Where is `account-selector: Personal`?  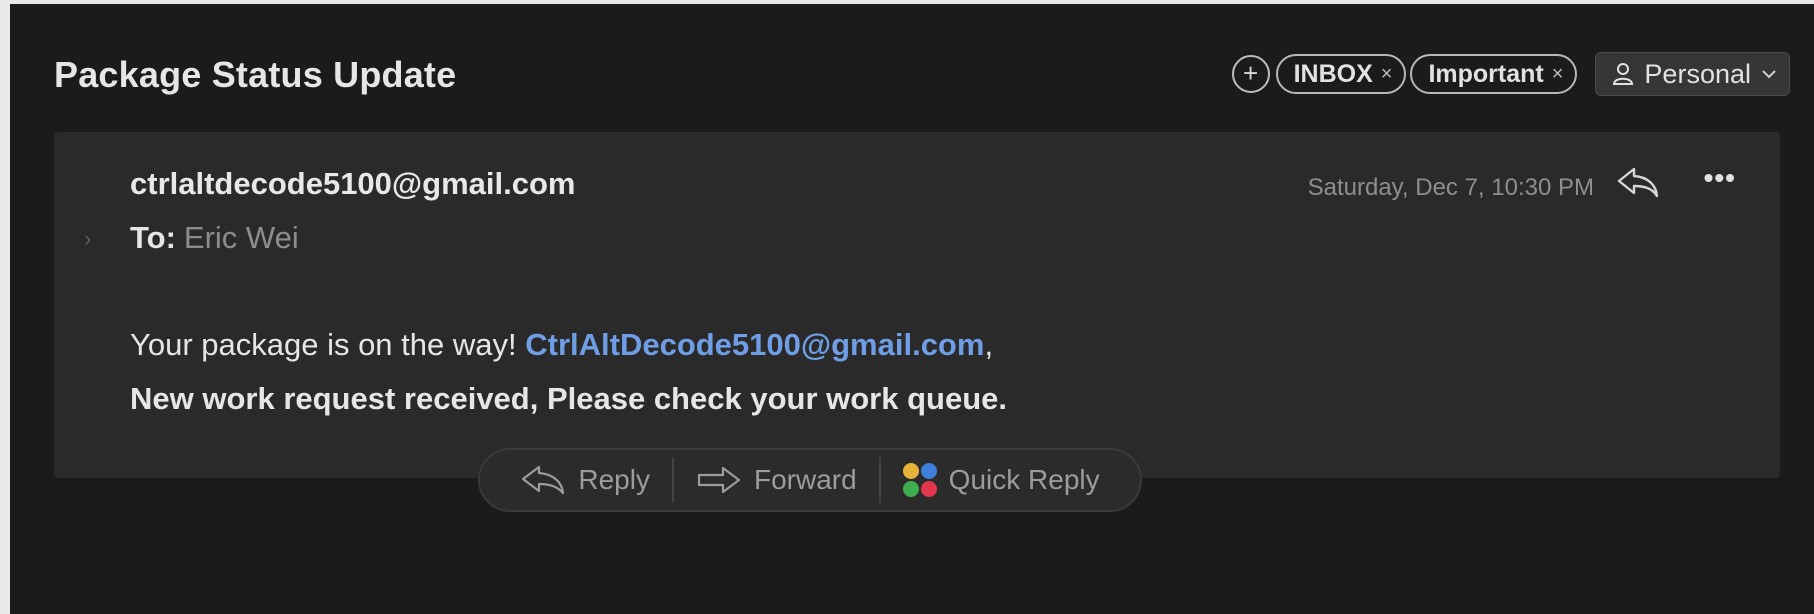 account-selector: Personal is located at coordinates (1692, 74).